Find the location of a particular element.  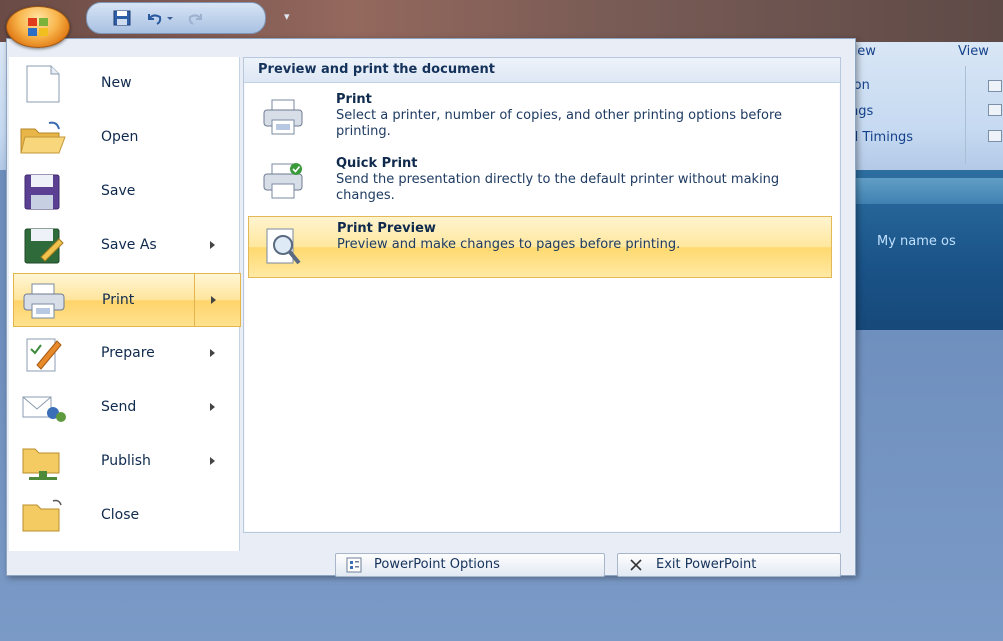

menu-item-label: Save is located at coordinates (118, 191).